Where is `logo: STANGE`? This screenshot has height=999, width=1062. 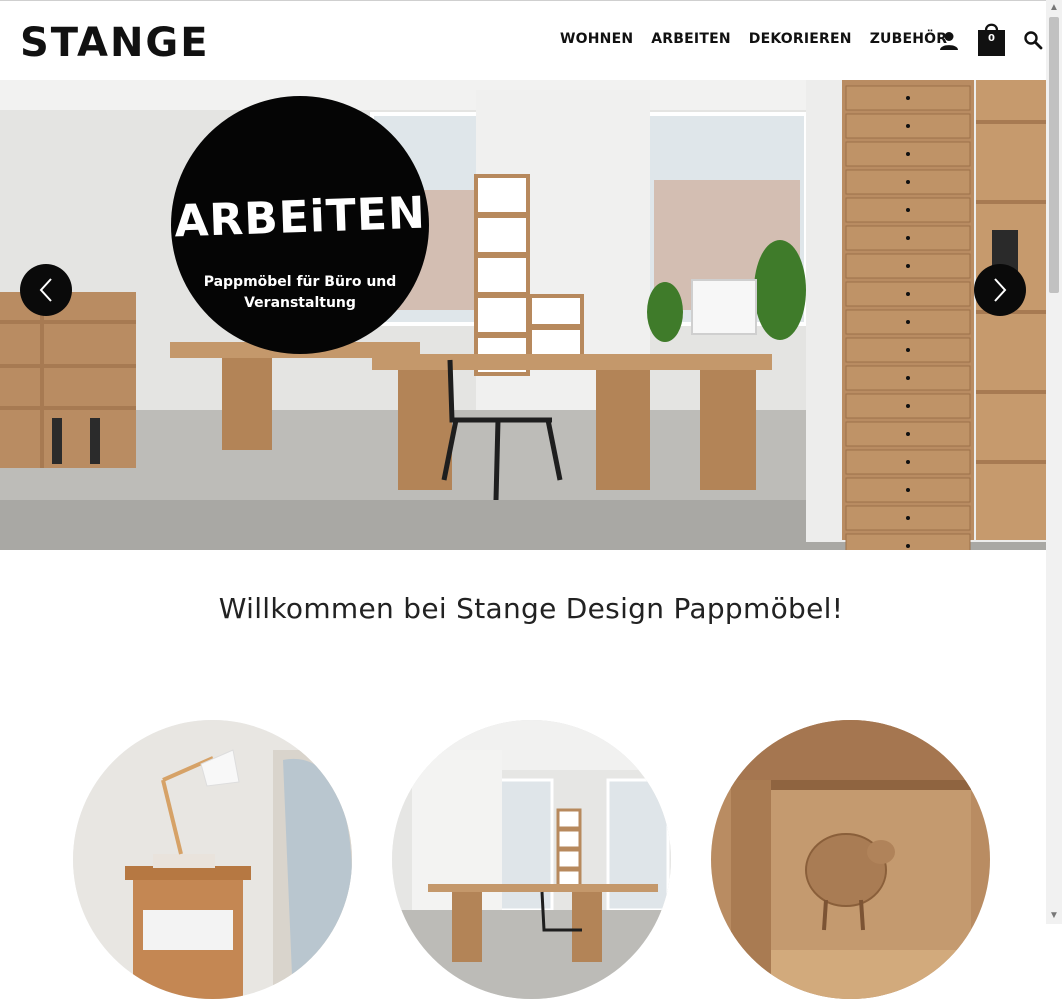
logo: STANGE is located at coordinates (120, 43).